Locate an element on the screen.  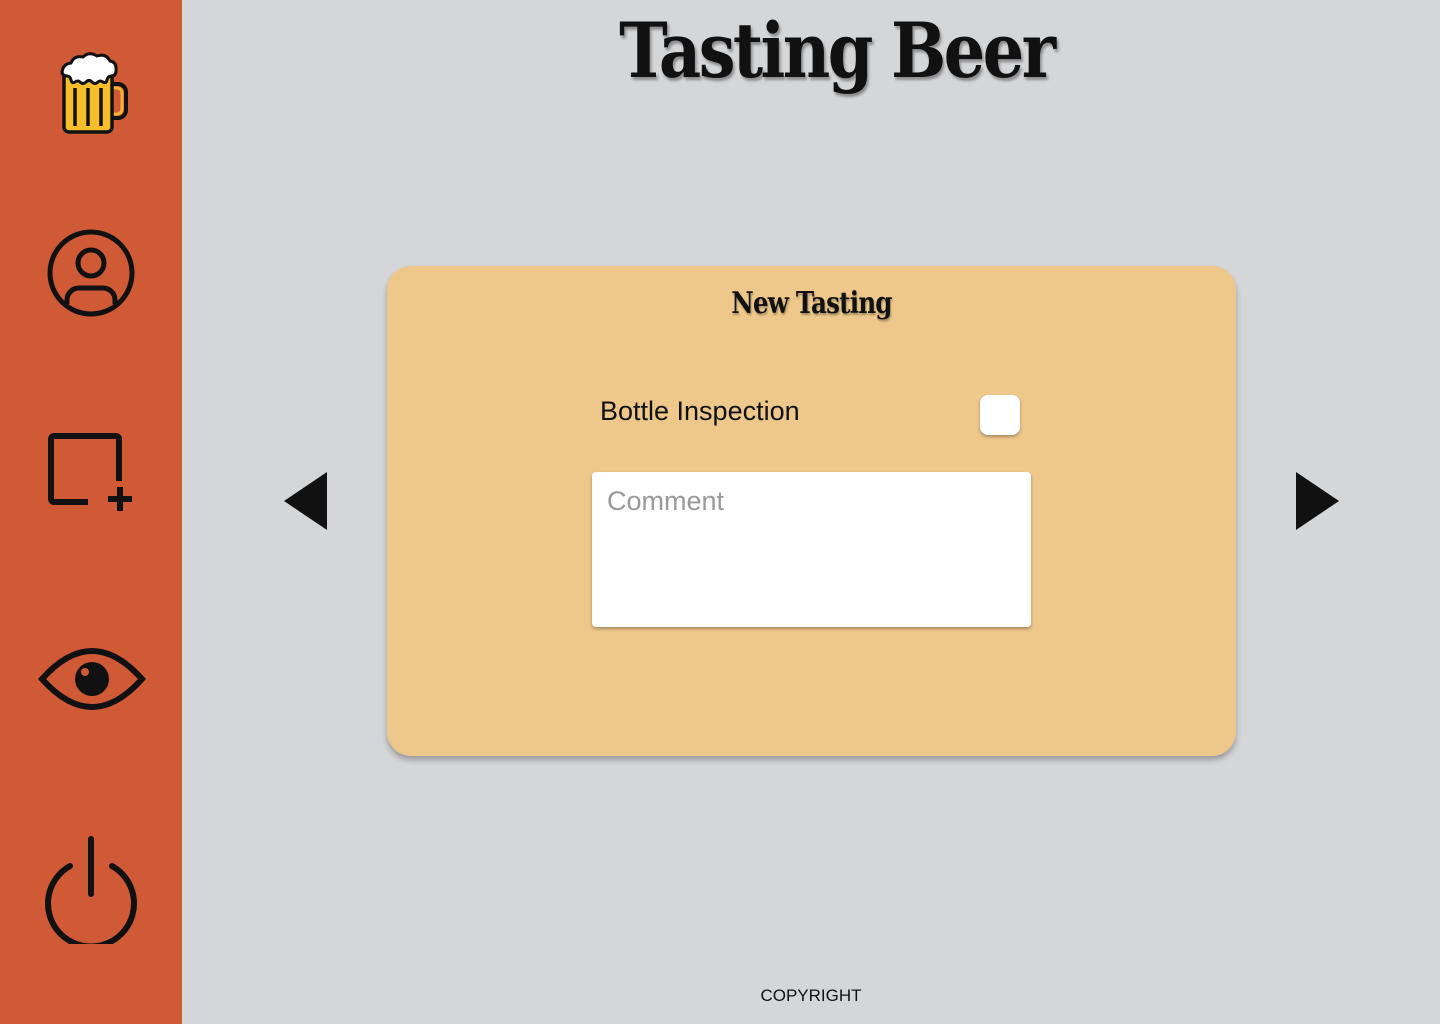
sidebar is located at coordinates (91, 512).